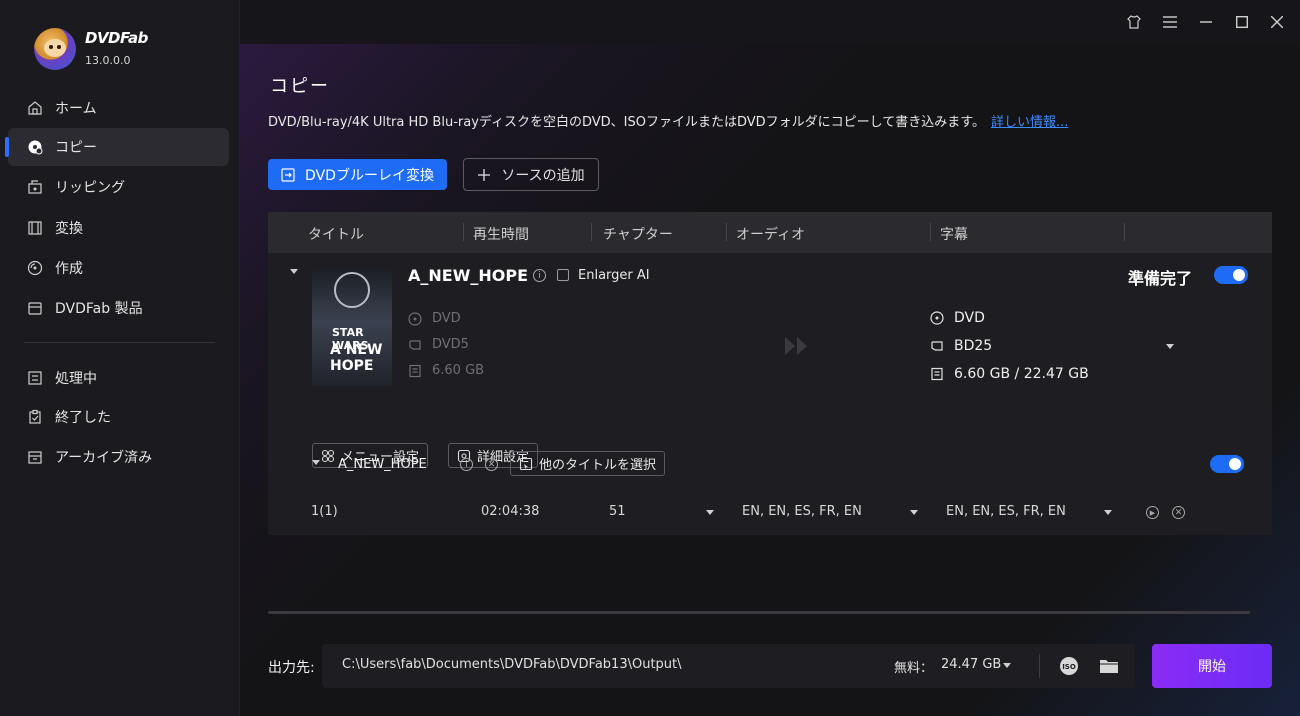 The image size is (1300, 716). I want to click on source-format: DVD, so click(434, 318).